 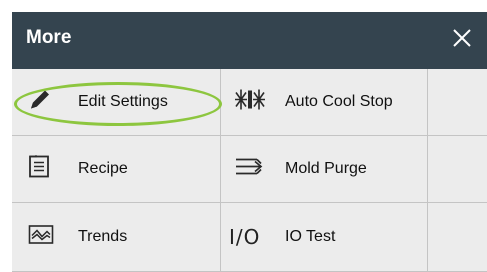 What do you see at coordinates (339, 101) in the screenshot?
I see `auto-cool-stop-label: Auto Cool Stop` at bounding box center [339, 101].